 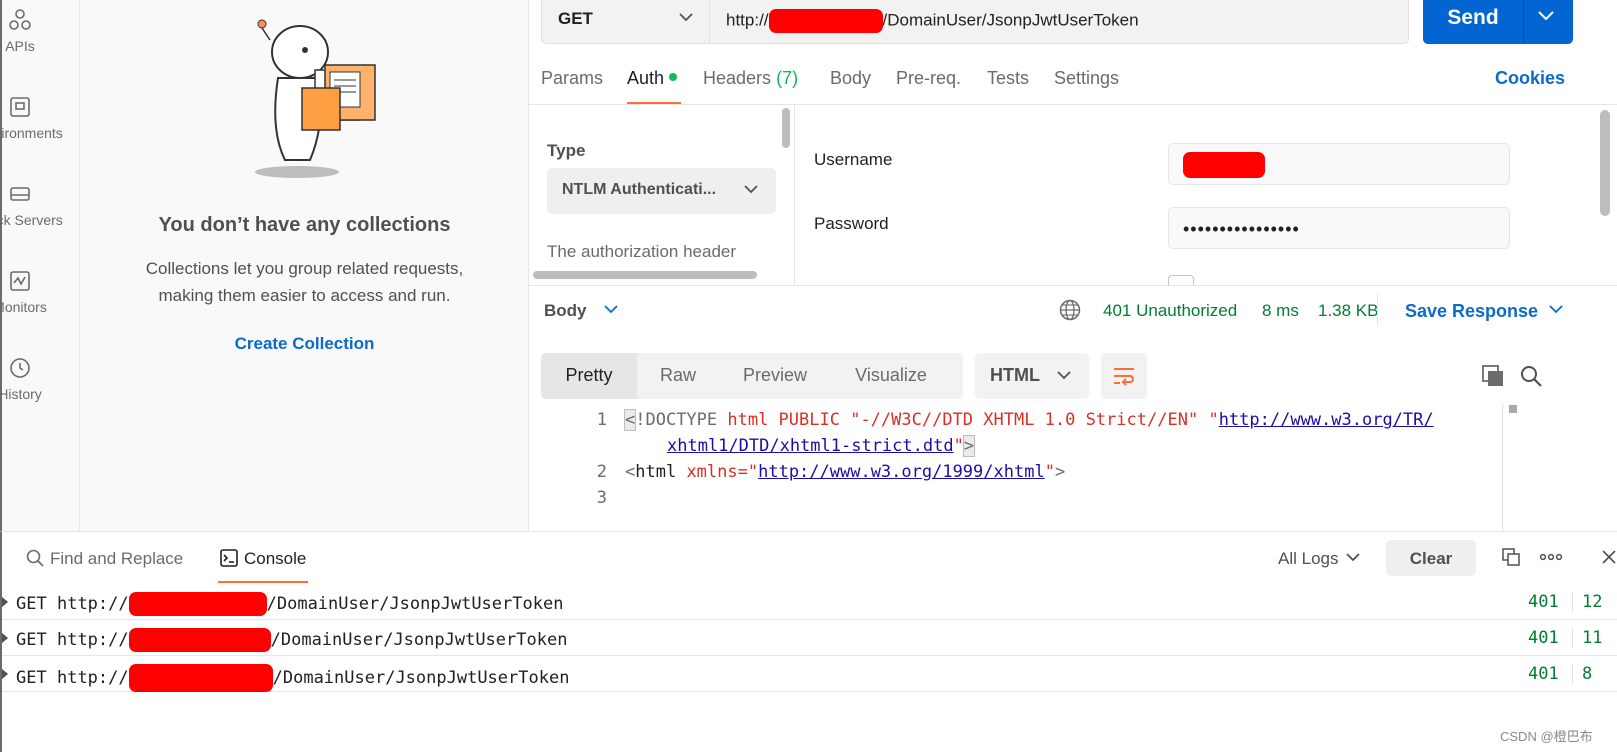 I want to click on checkbox, so click(x=1181, y=280).